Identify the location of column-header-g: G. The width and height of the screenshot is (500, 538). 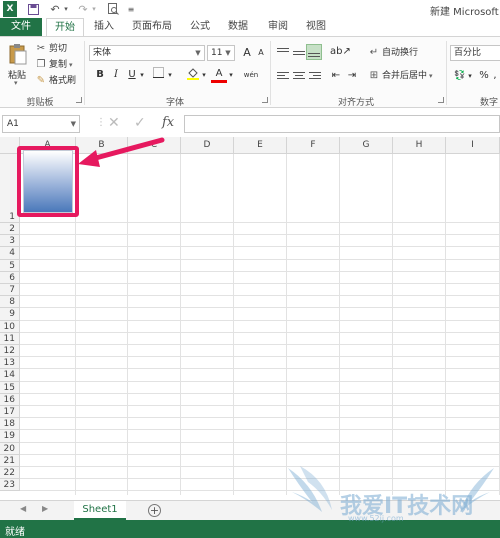
(366, 145).